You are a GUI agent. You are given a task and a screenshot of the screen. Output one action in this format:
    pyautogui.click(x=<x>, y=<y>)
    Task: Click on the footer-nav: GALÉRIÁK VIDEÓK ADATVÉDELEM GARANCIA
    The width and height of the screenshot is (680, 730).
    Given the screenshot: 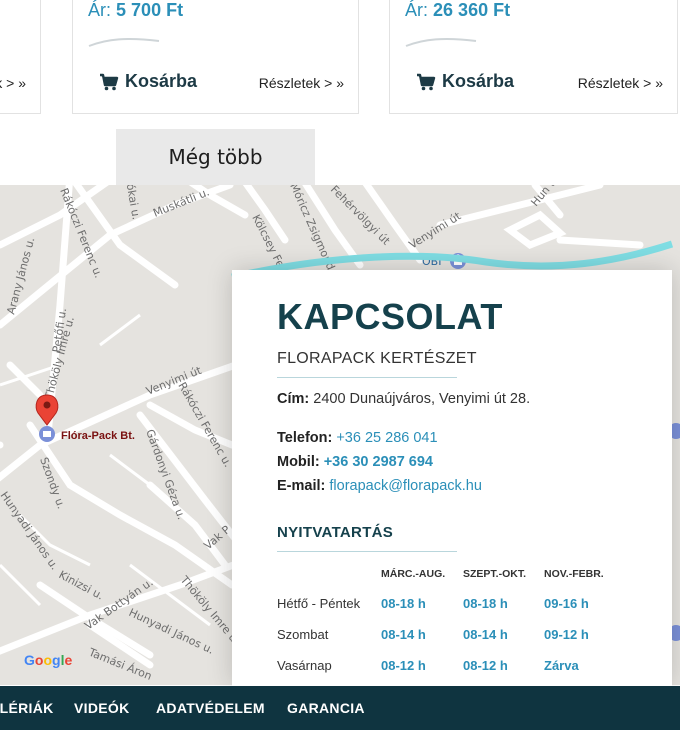 What is the action you would take?
    pyautogui.click(x=340, y=708)
    